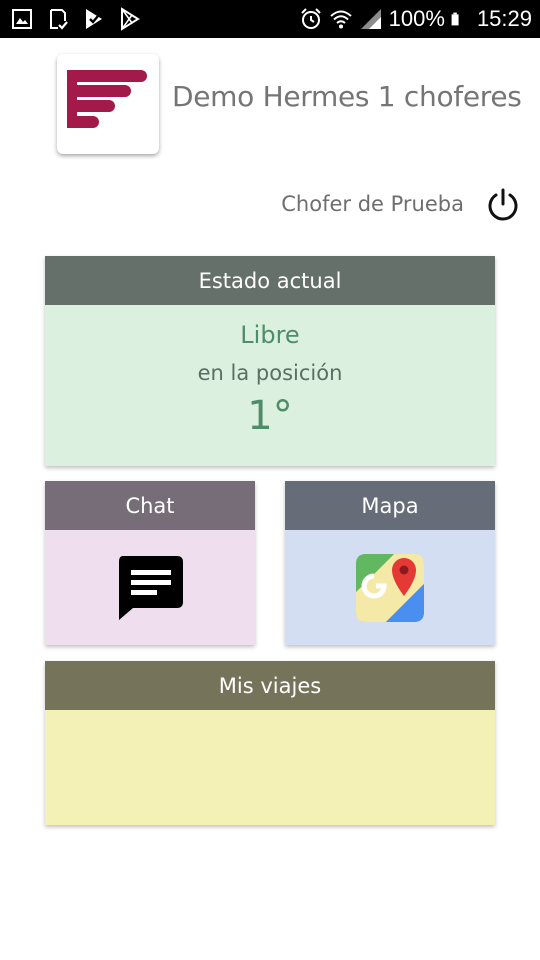 The width and height of the screenshot is (540, 960). I want to click on my-trips-button: Mis viajes, so click(270, 743).